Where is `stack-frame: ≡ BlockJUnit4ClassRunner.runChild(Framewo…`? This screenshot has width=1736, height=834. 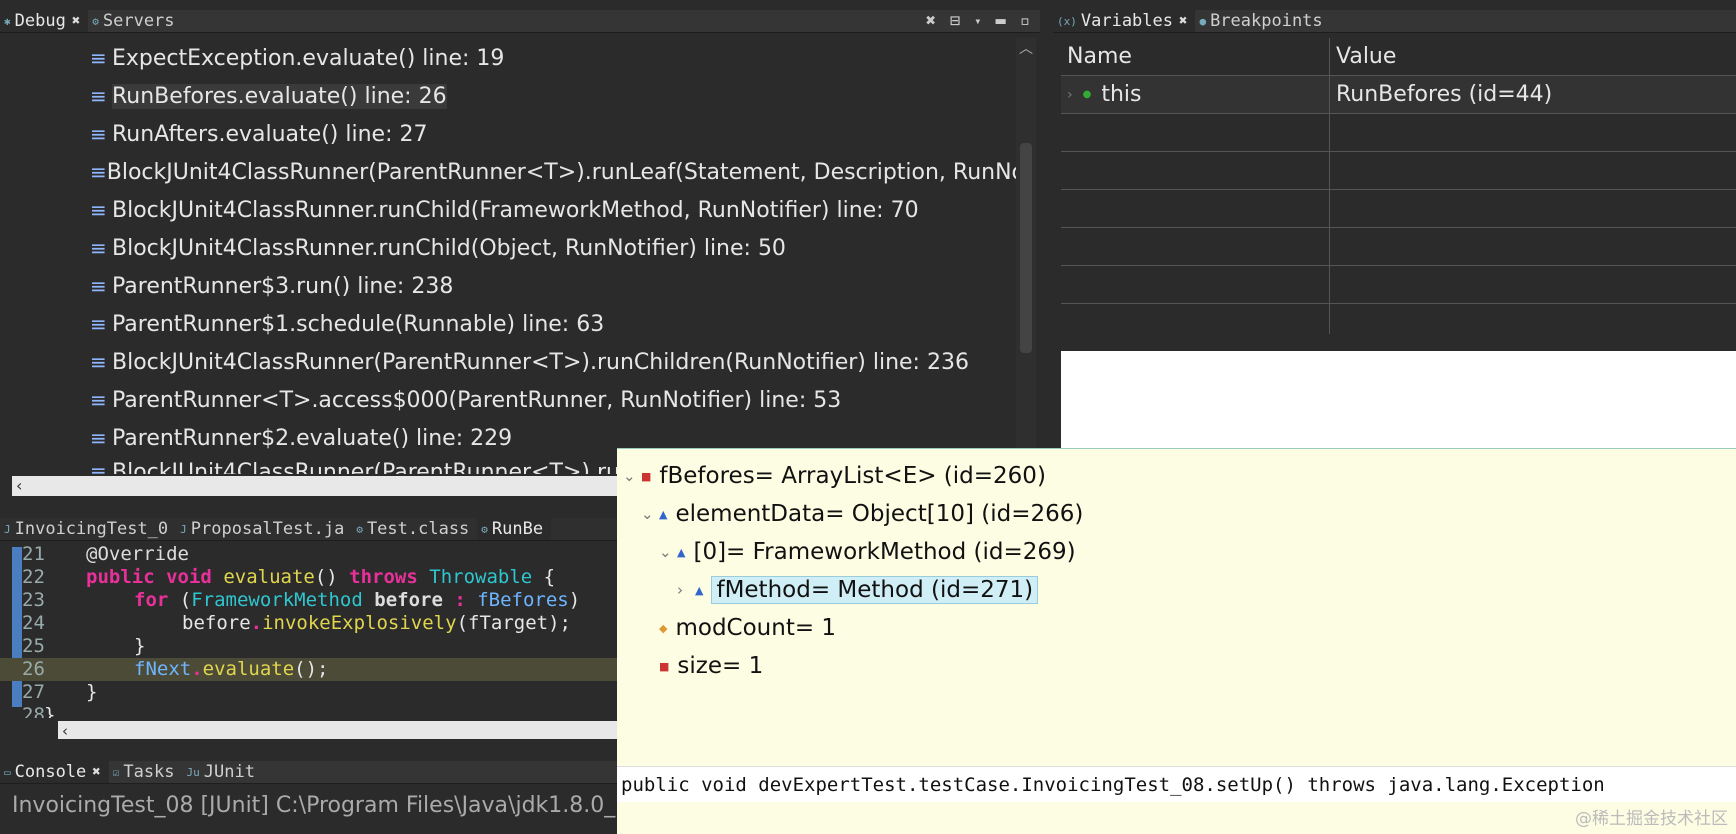 stack-frame: ≡ BlockJUnit4ClassRunner.runChild(Framewo… is located at coordinates (553, 210).